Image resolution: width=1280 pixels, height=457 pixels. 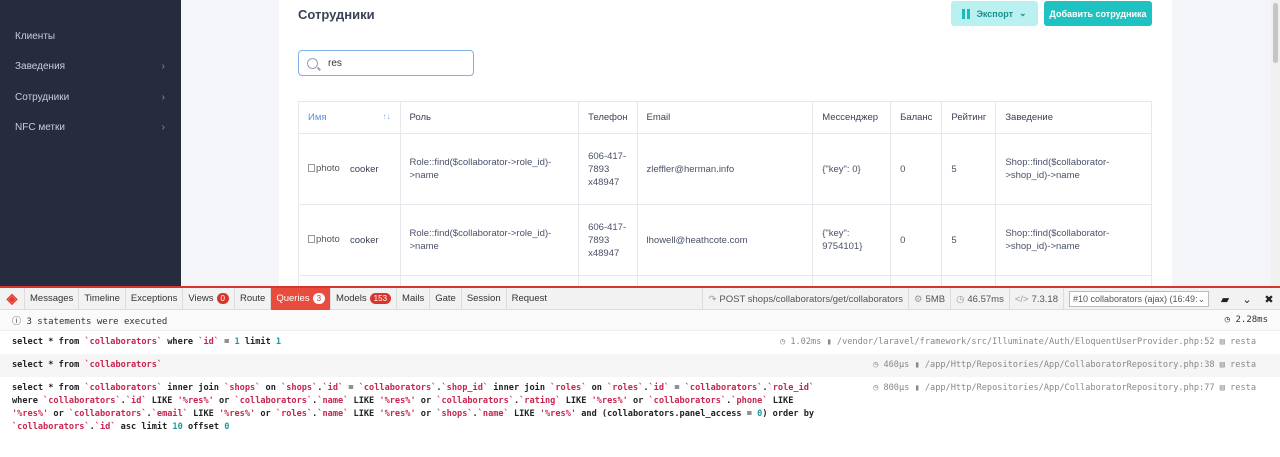 What do you see at coordinates (90, 66) in the screenshot?
I see `sidebar-item-shops: Заведения ›` at bounding box center [90, 66].